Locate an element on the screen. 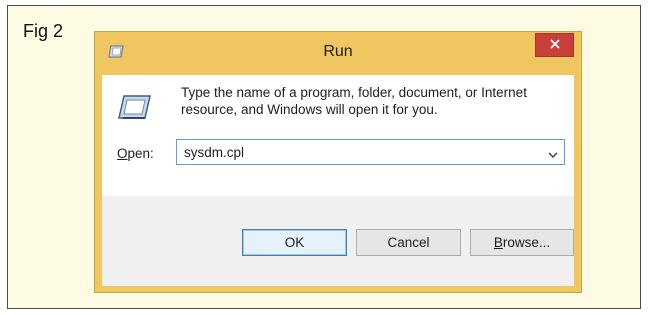 The image size is (650, 315). open-command-input is located at coordinates (357, 152).